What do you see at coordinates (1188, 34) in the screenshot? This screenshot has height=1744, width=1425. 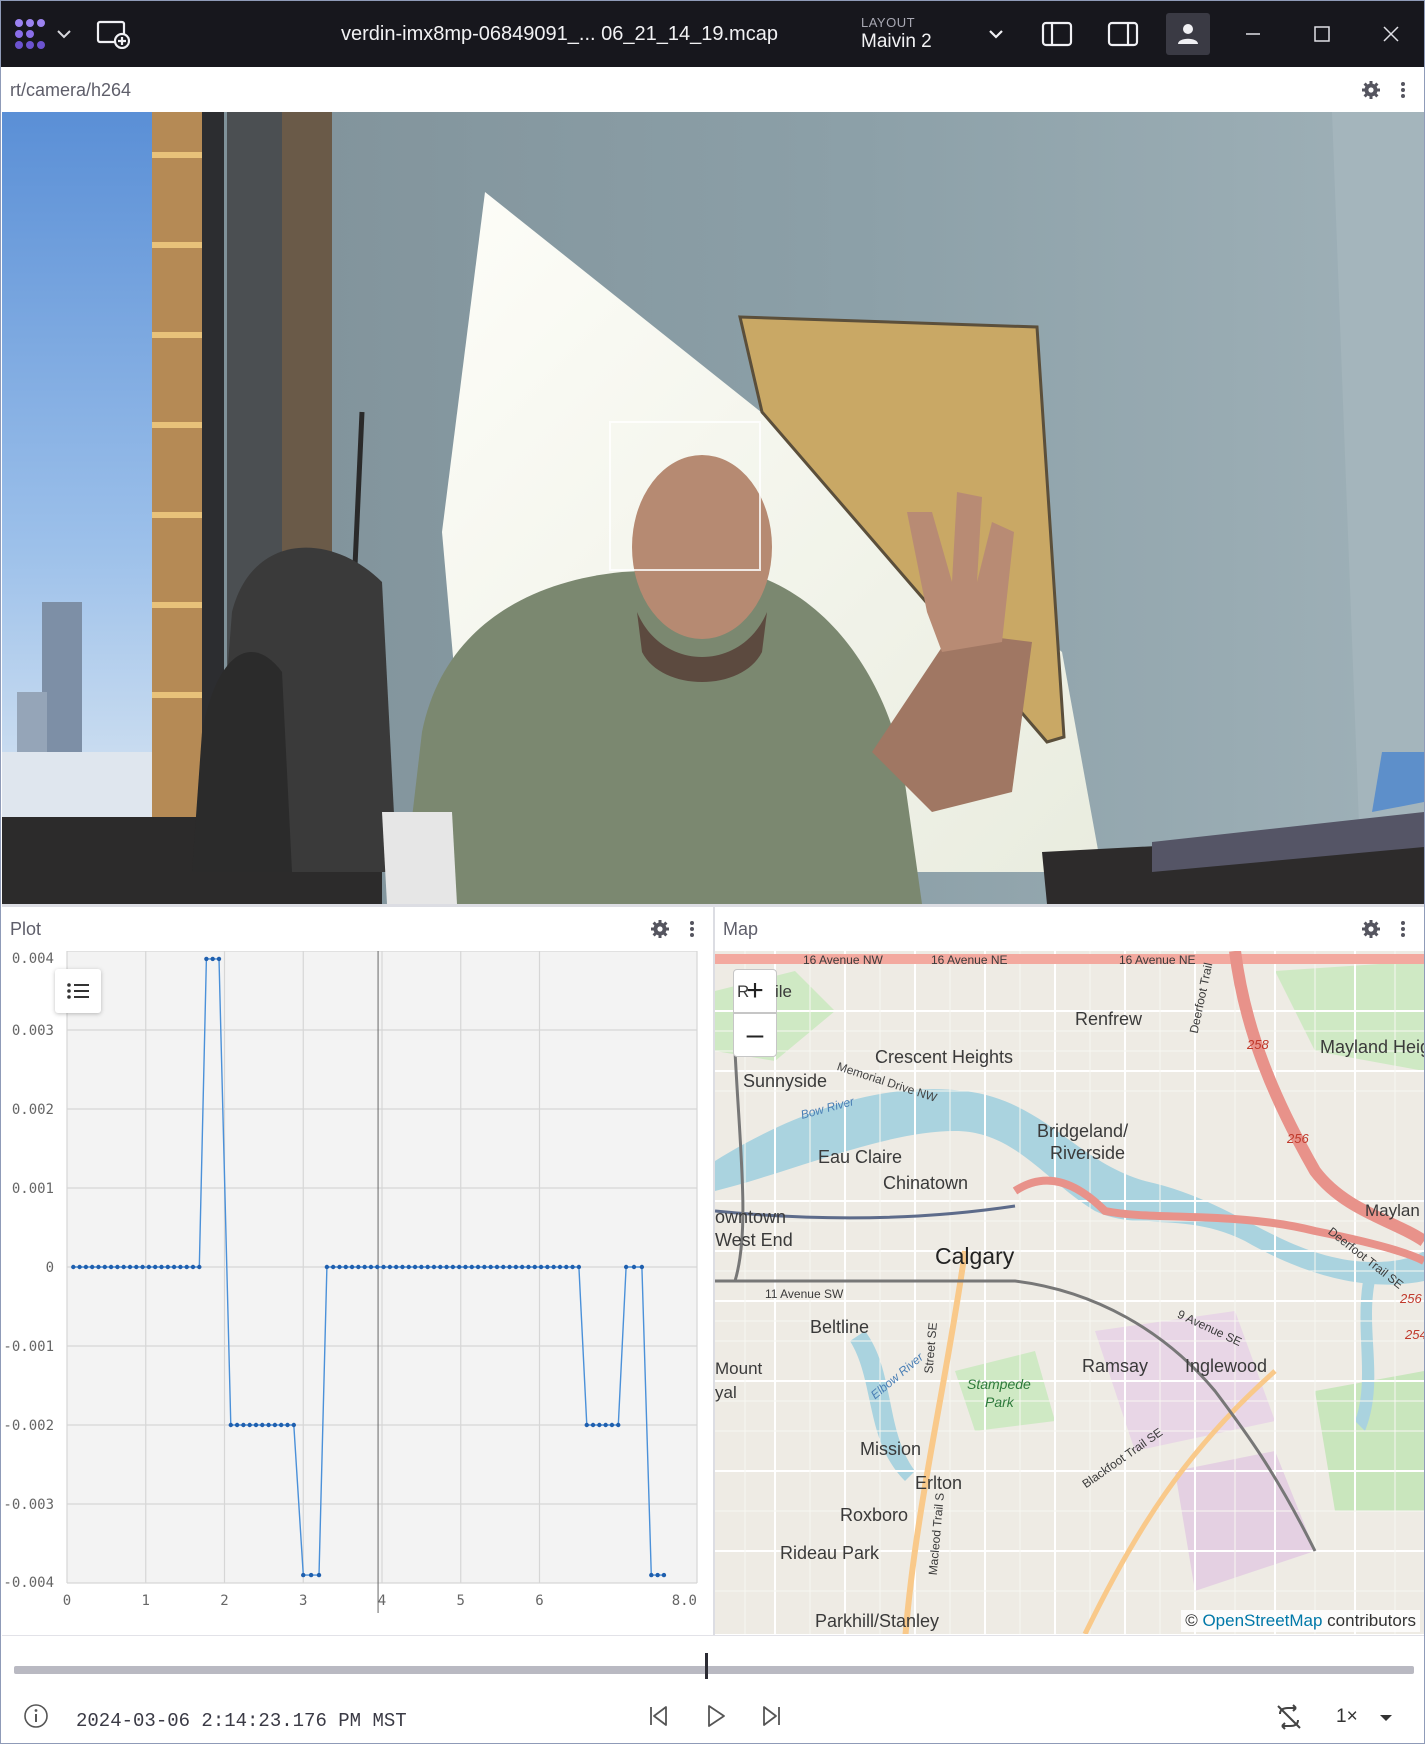 I see `user-icon` at bounding box center [1188, 34].